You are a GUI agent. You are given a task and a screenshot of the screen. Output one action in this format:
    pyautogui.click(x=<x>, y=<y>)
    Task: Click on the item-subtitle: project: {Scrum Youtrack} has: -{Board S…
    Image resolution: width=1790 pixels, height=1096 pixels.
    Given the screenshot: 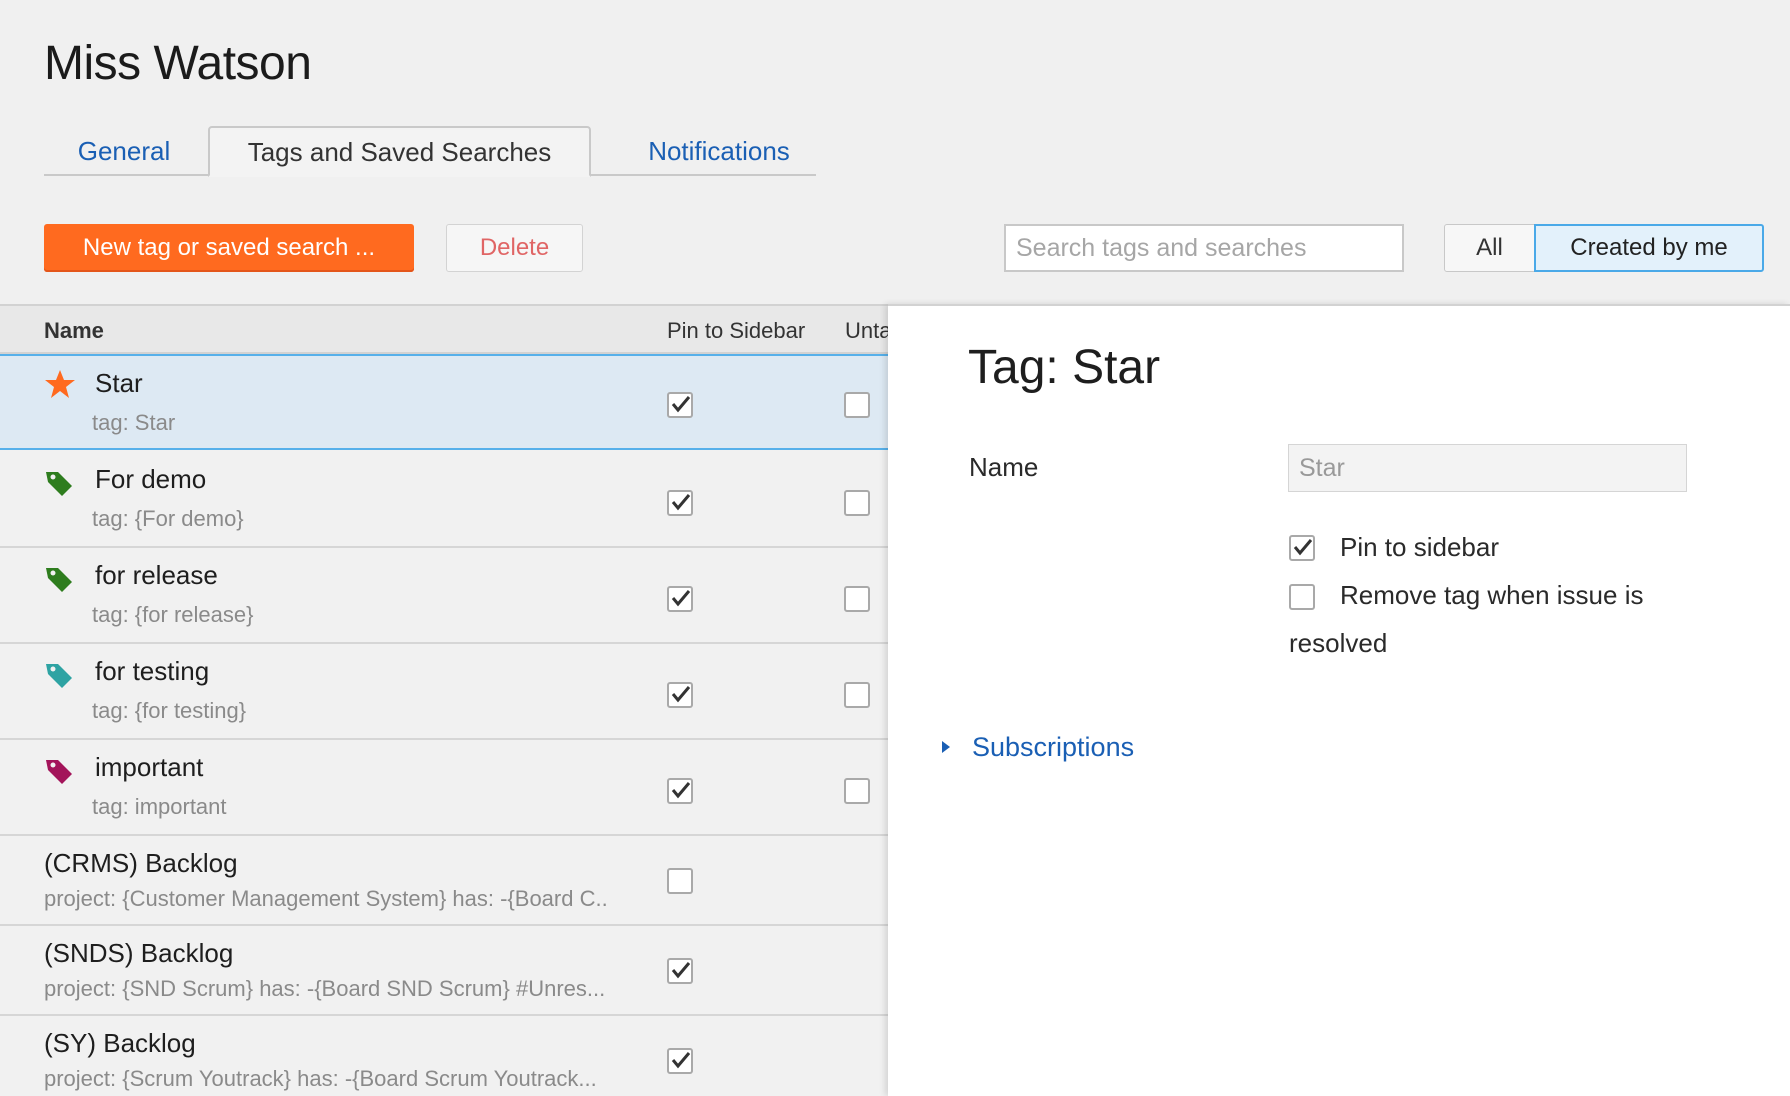 What is the action you would take?
    pyautogui.click(x=320, y=1078)
    